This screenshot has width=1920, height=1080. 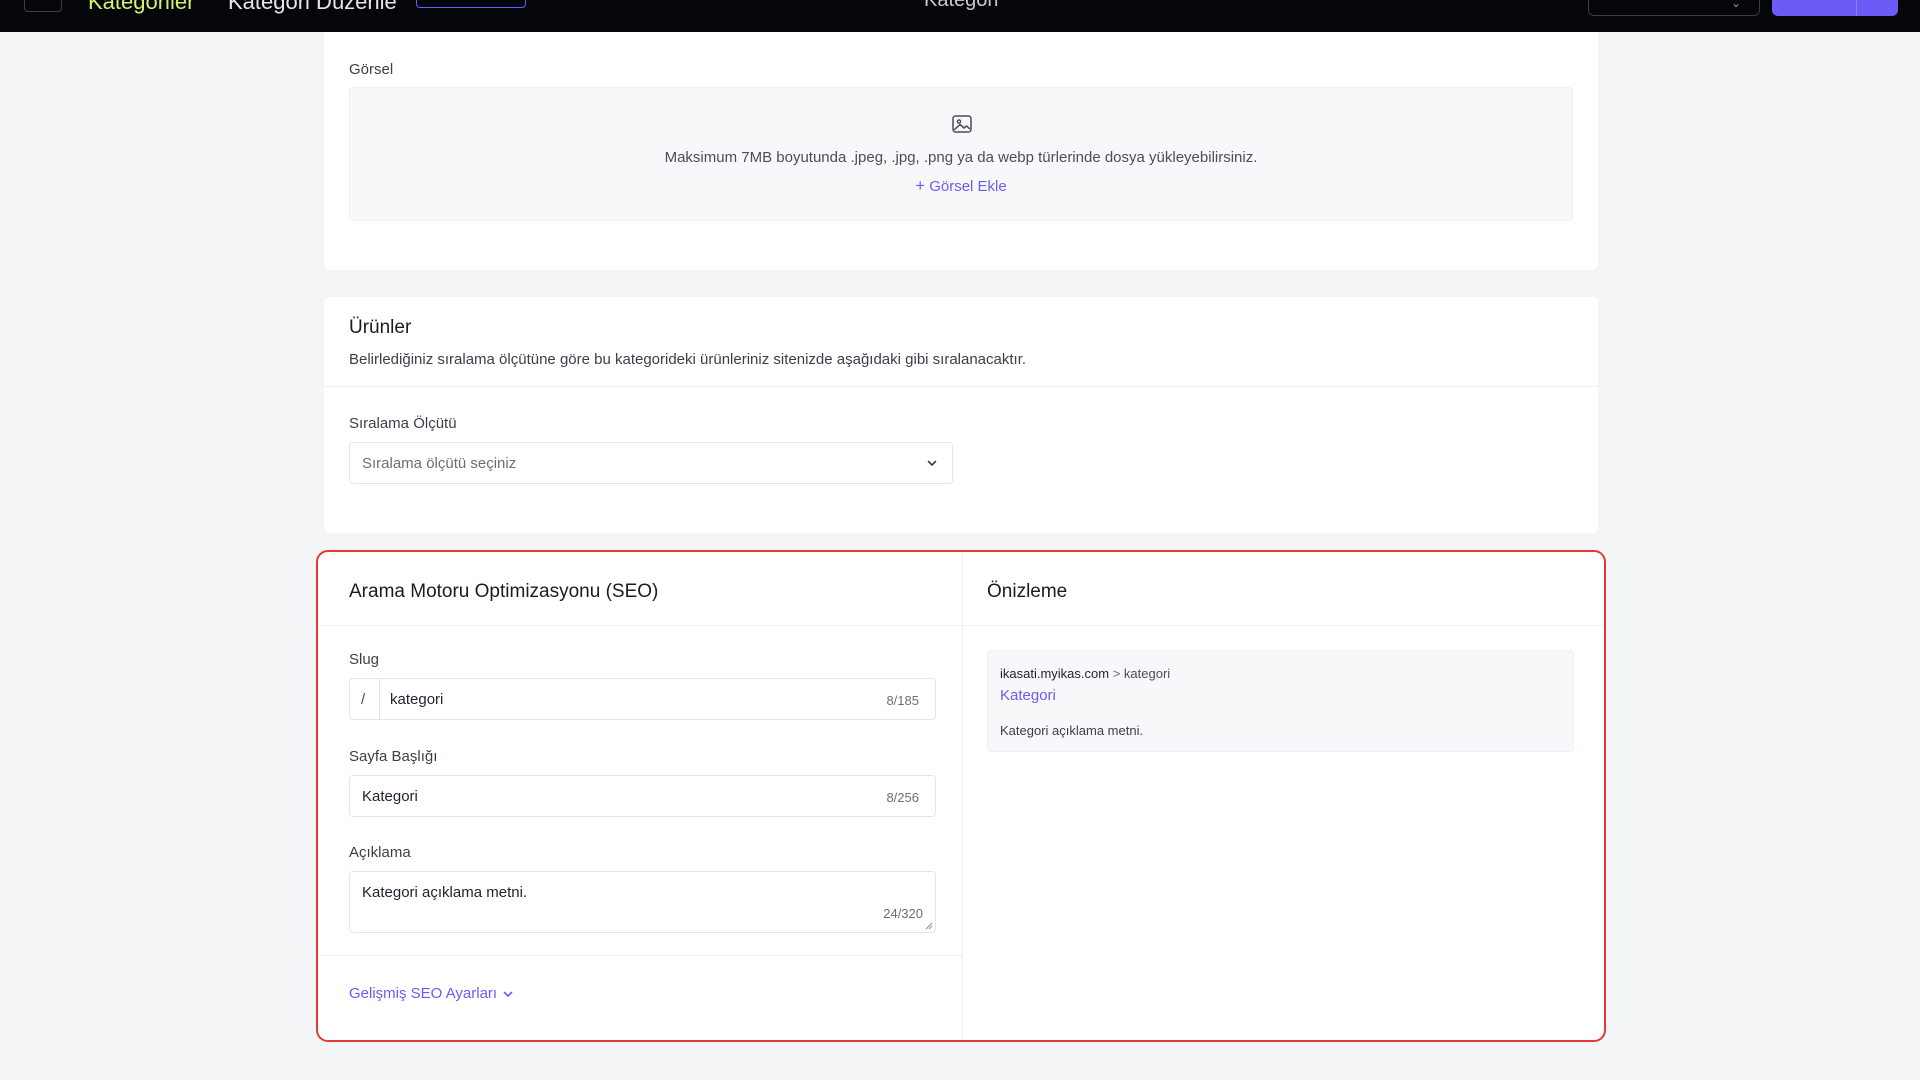 What do you see at coordinates (371, 69) in the screenshot?
I see `image-label: Görsel` at bounding box center [371, 69].